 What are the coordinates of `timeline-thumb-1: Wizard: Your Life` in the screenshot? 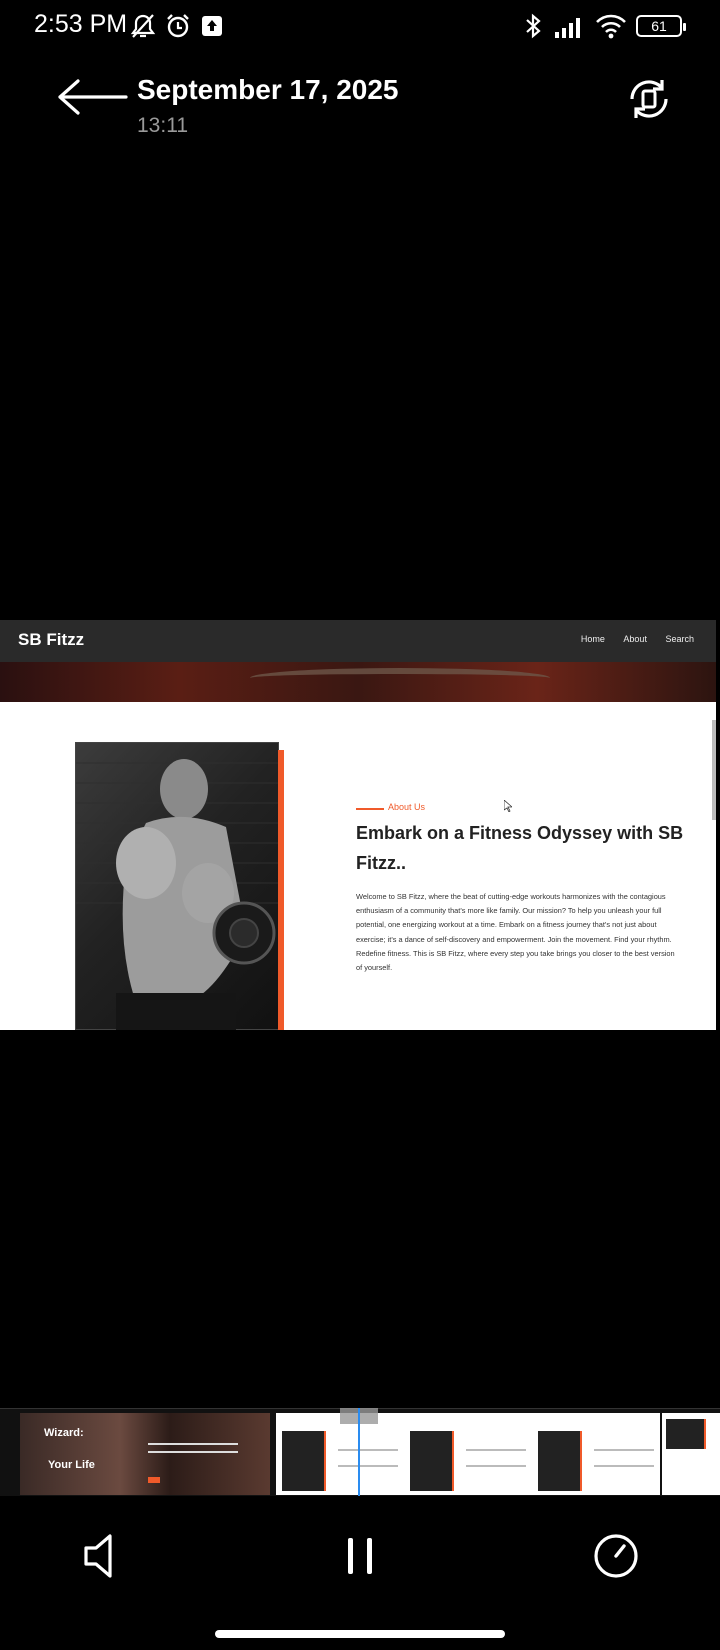 It's located at (145, 1454).